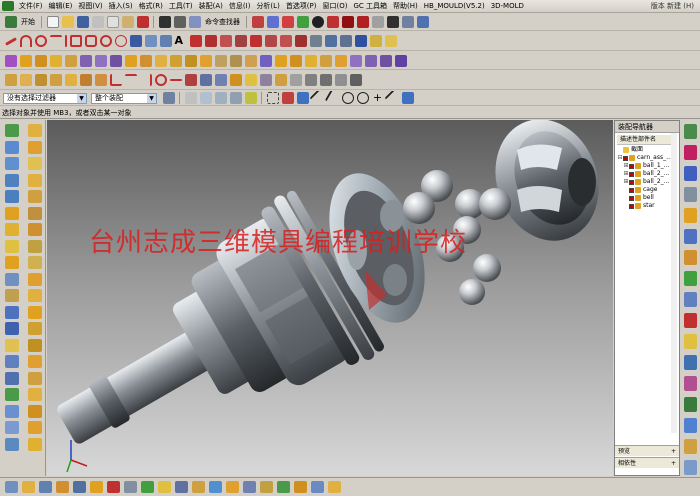 Image resolution: width=700 pixels, height=496 pixels. What do you see at coordinates (205, 98) in the screenshot?
I see `select-feature-icon` at bounding box center [205, 98].